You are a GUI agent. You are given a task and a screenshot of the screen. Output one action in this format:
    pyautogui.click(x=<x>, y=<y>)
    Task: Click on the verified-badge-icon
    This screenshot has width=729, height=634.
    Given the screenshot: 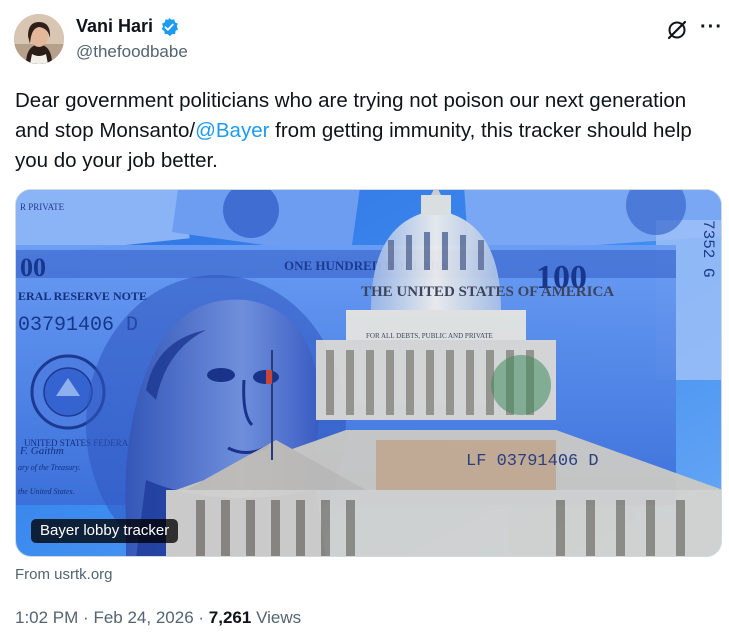 What is the action you would take?
    pyautogui.click(x=169, y=27)
    